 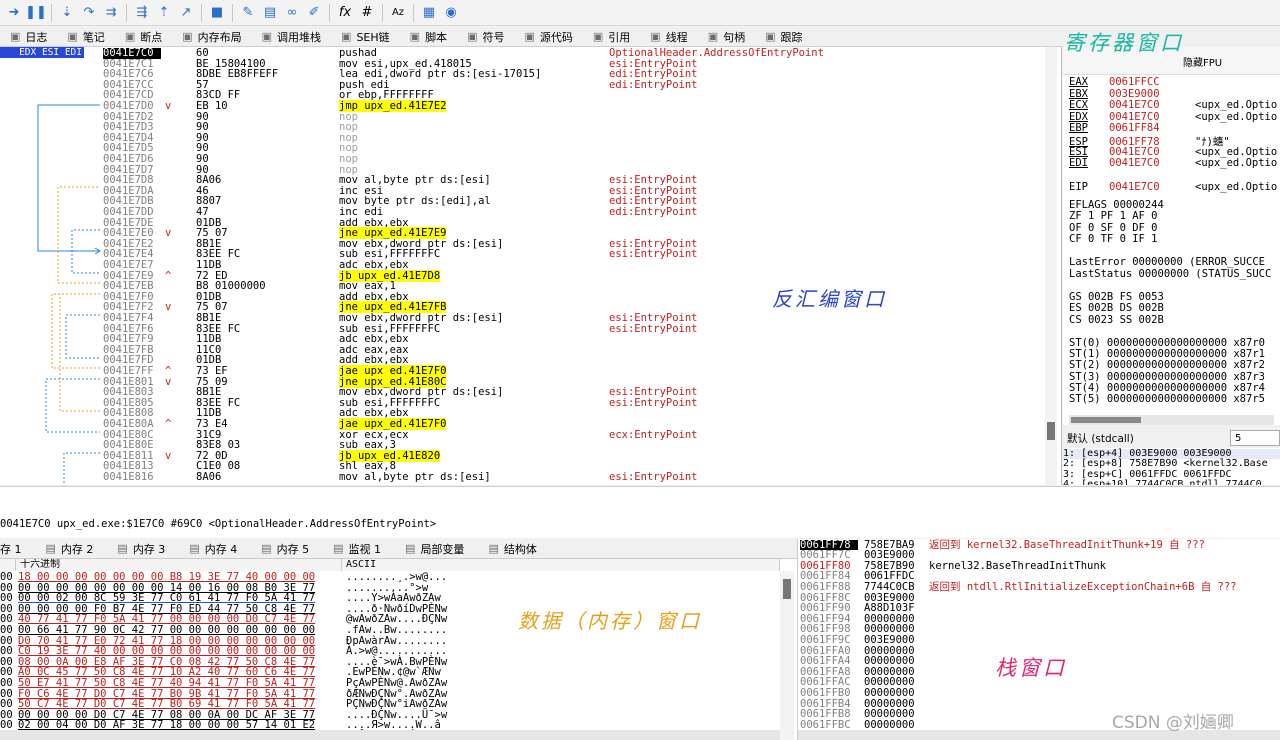 What do you see at coordinates (573, 95) in the screenshot?
I see `disasm-row: 0041E7CD 83CD FF or ebp,FFFFFFFF` at bounding box center [573, 95].